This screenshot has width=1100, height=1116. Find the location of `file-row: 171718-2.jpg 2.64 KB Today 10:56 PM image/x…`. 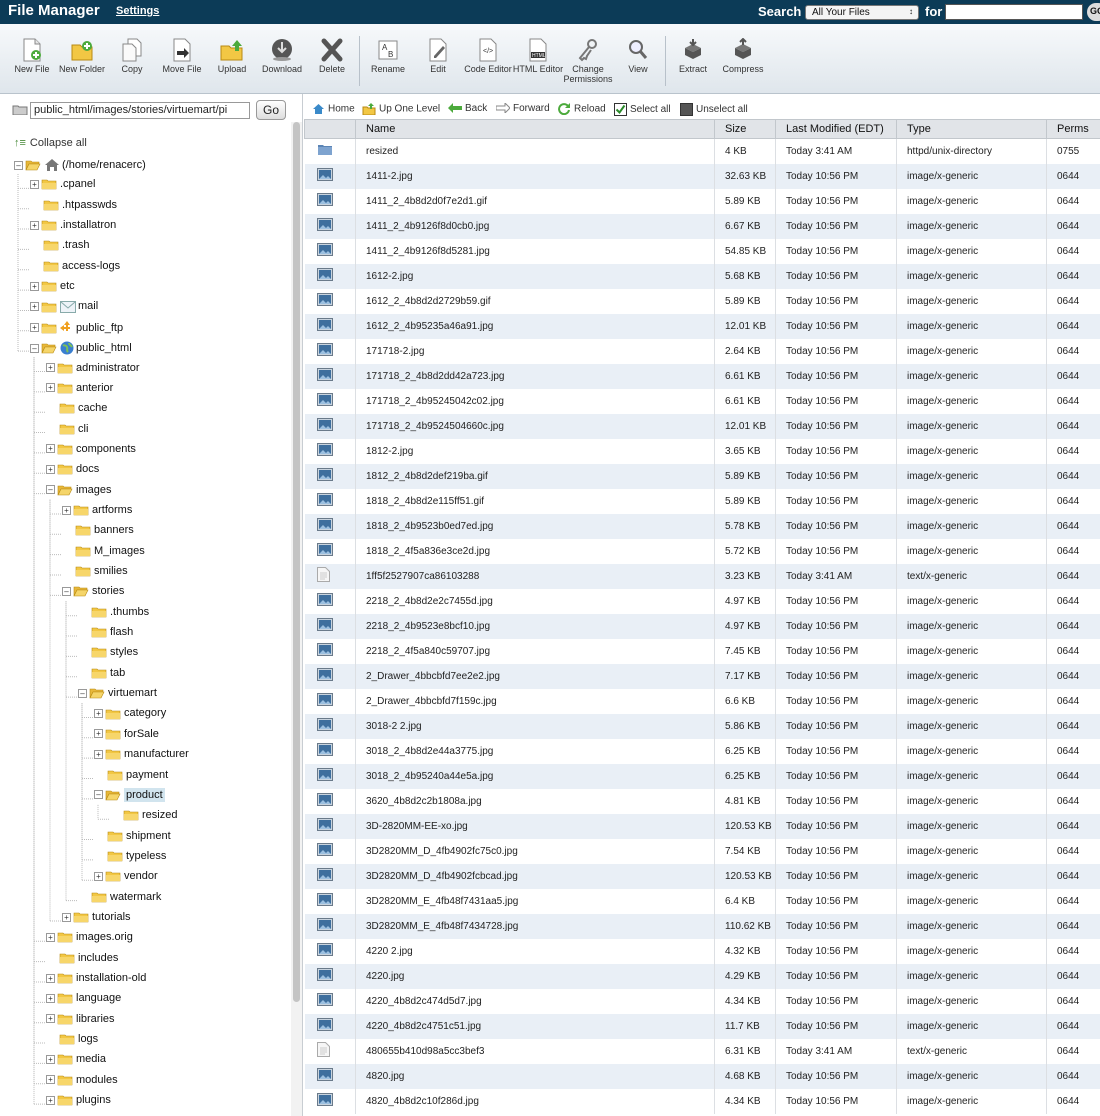

file-row: 171718-2.jpg 2.64 KB Today 10:56 PM image/x… is located at coordinates (702, 351).